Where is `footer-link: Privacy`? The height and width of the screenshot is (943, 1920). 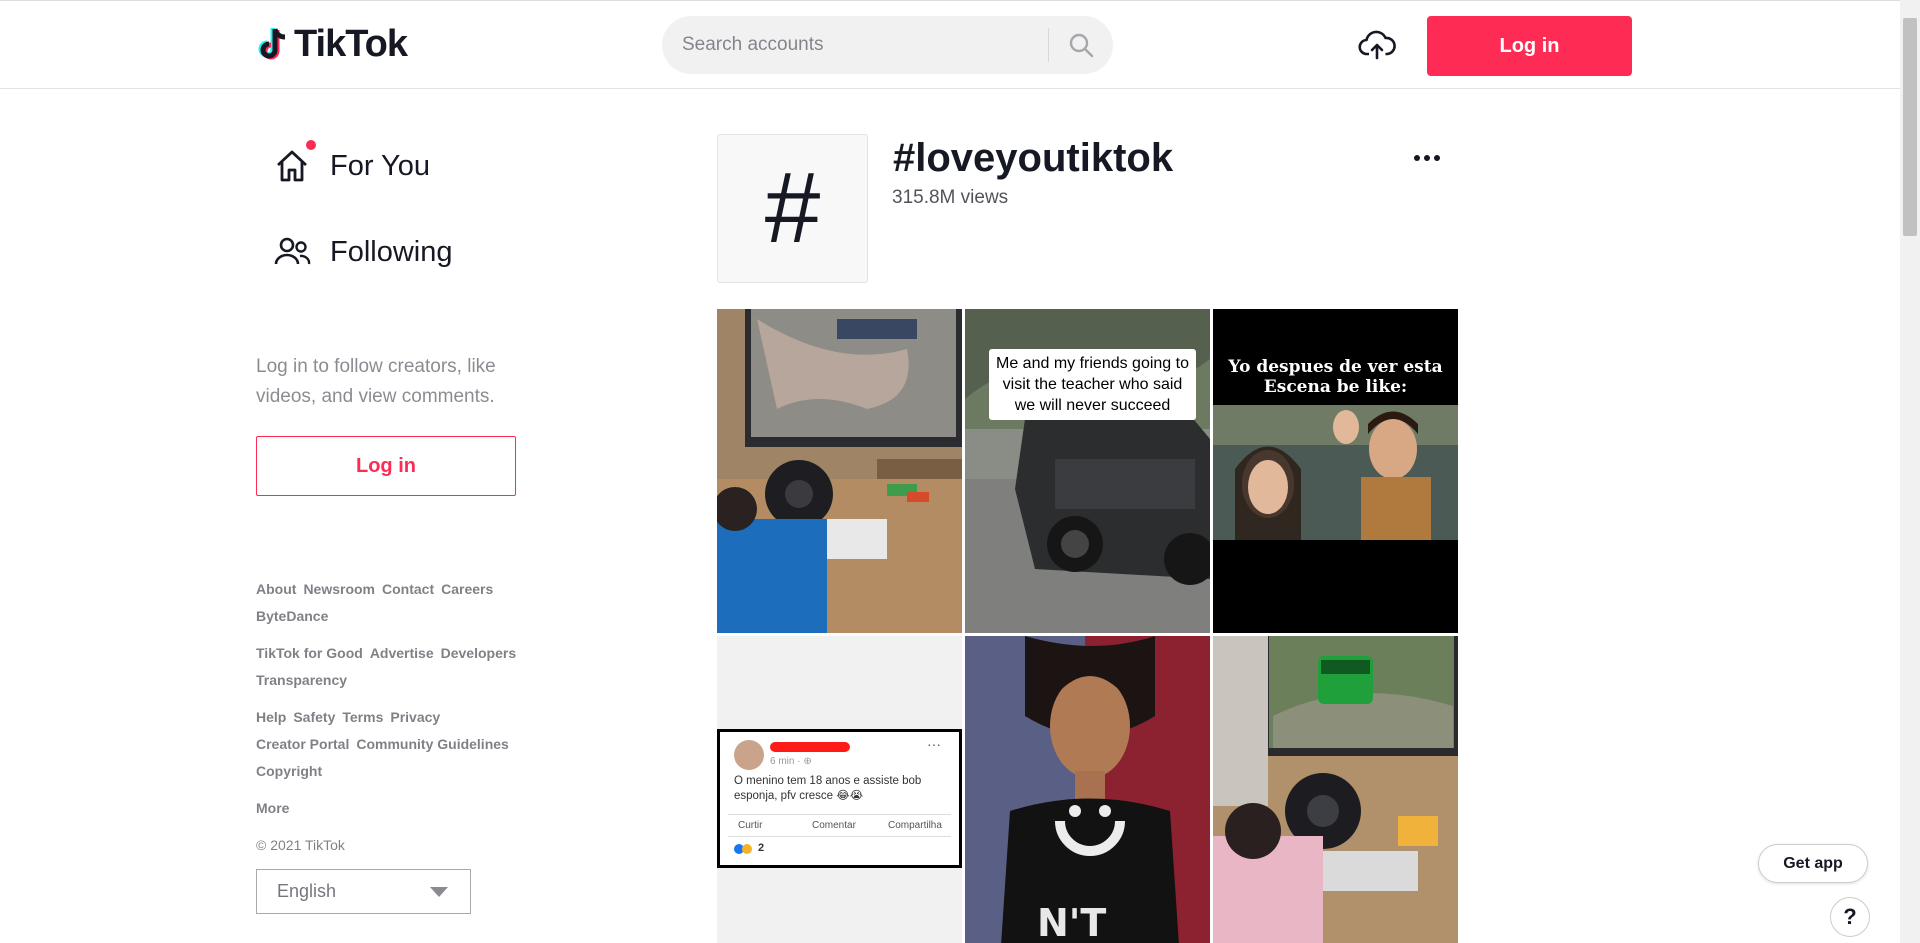 footer-link: Privacy is located at coordinates (415, 717).